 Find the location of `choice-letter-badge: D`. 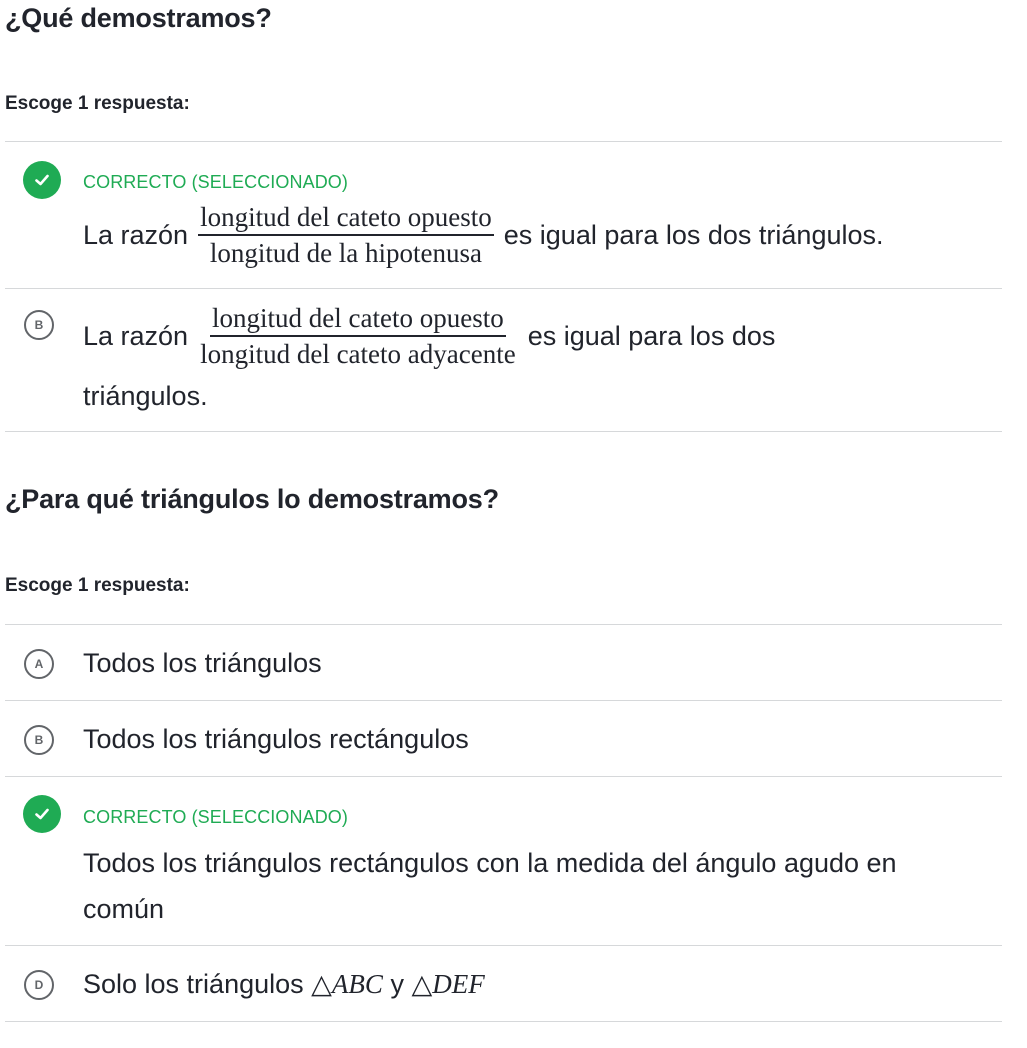

choice-letter-badge: D is located at coordinates (39, 985).